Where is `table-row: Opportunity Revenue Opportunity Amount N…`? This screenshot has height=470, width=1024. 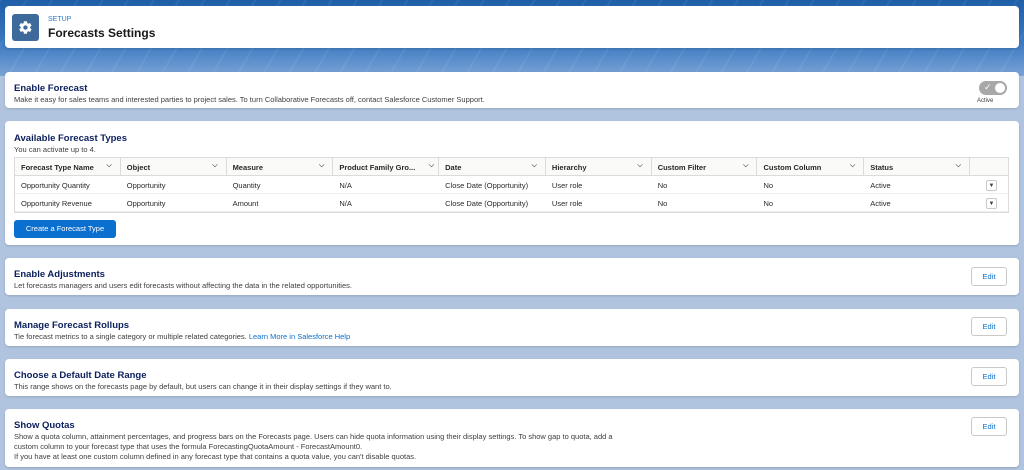
table-row: Opportunity Revenue Opportunity Amount N… is located at coordinates (511, 203).